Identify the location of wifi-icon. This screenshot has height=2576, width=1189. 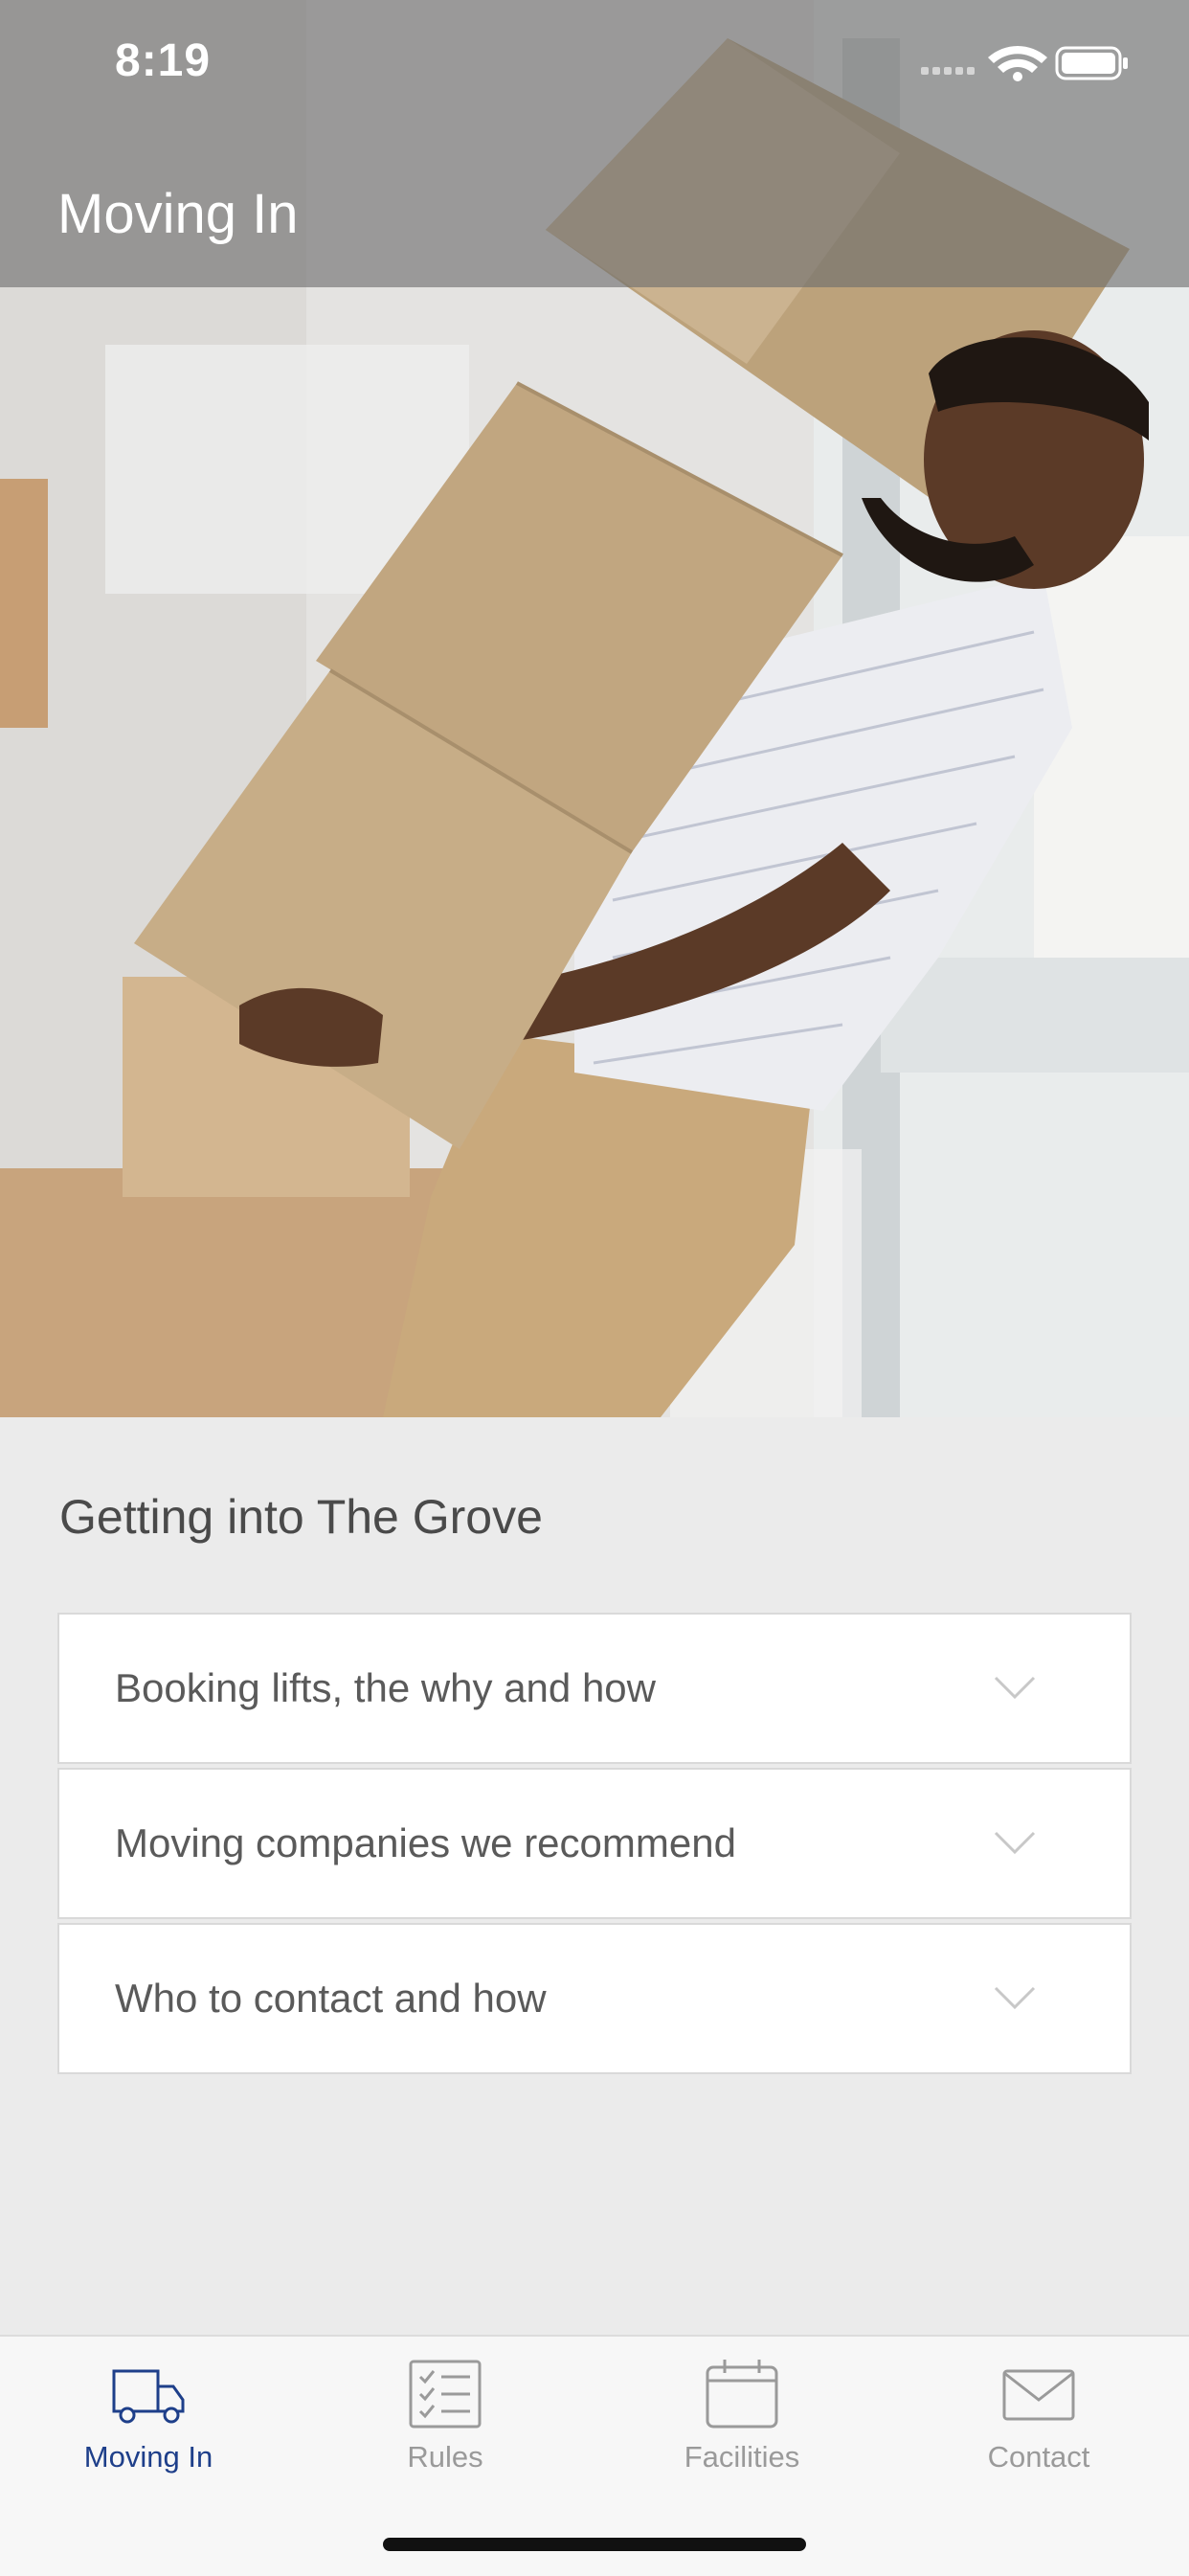
(1017, 64).